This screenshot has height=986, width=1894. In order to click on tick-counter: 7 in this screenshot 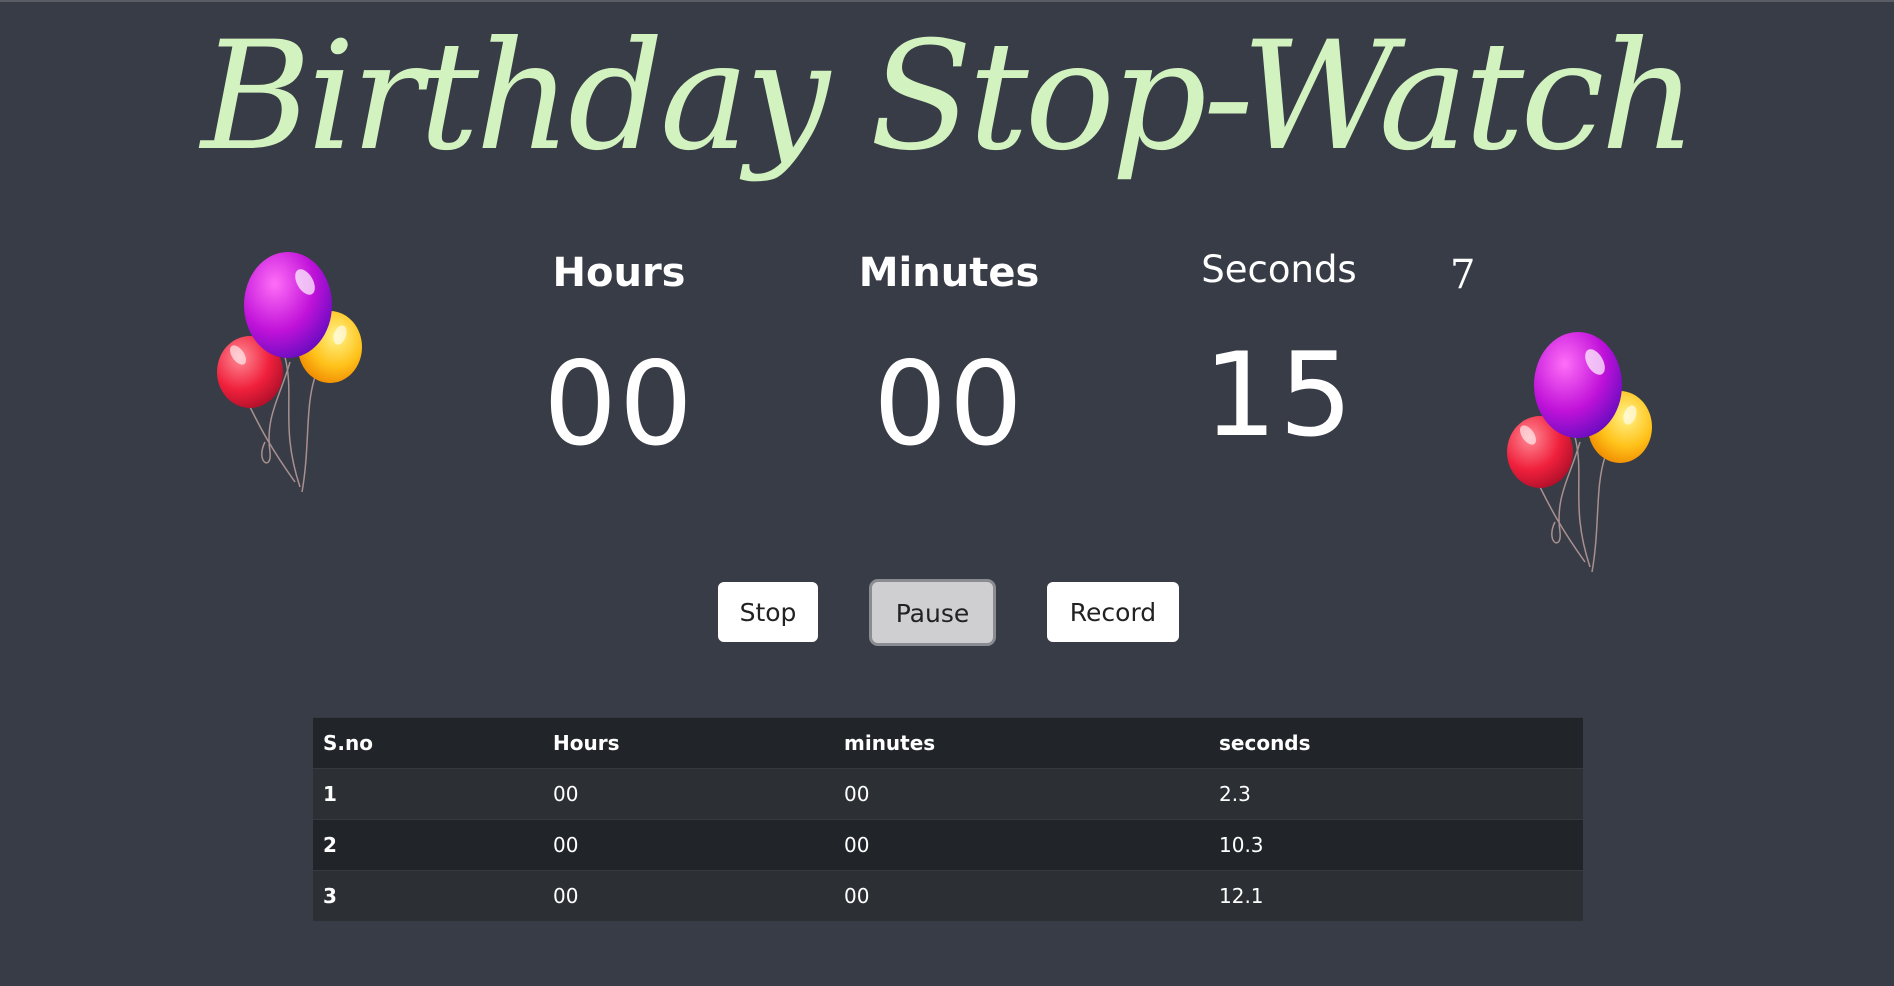, I will do `click(1463, 275)`.